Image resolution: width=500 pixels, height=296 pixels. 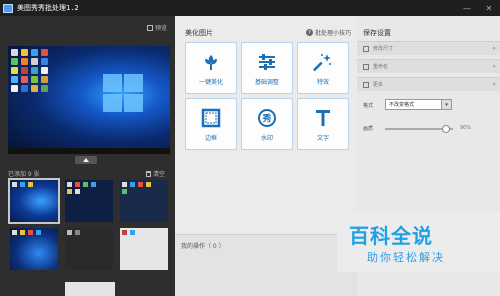 What do you see at coordinates (446, 104) in the screenshot?
I see `dropdown-arrow-icon: ▾` at bounding box center [446, 104].